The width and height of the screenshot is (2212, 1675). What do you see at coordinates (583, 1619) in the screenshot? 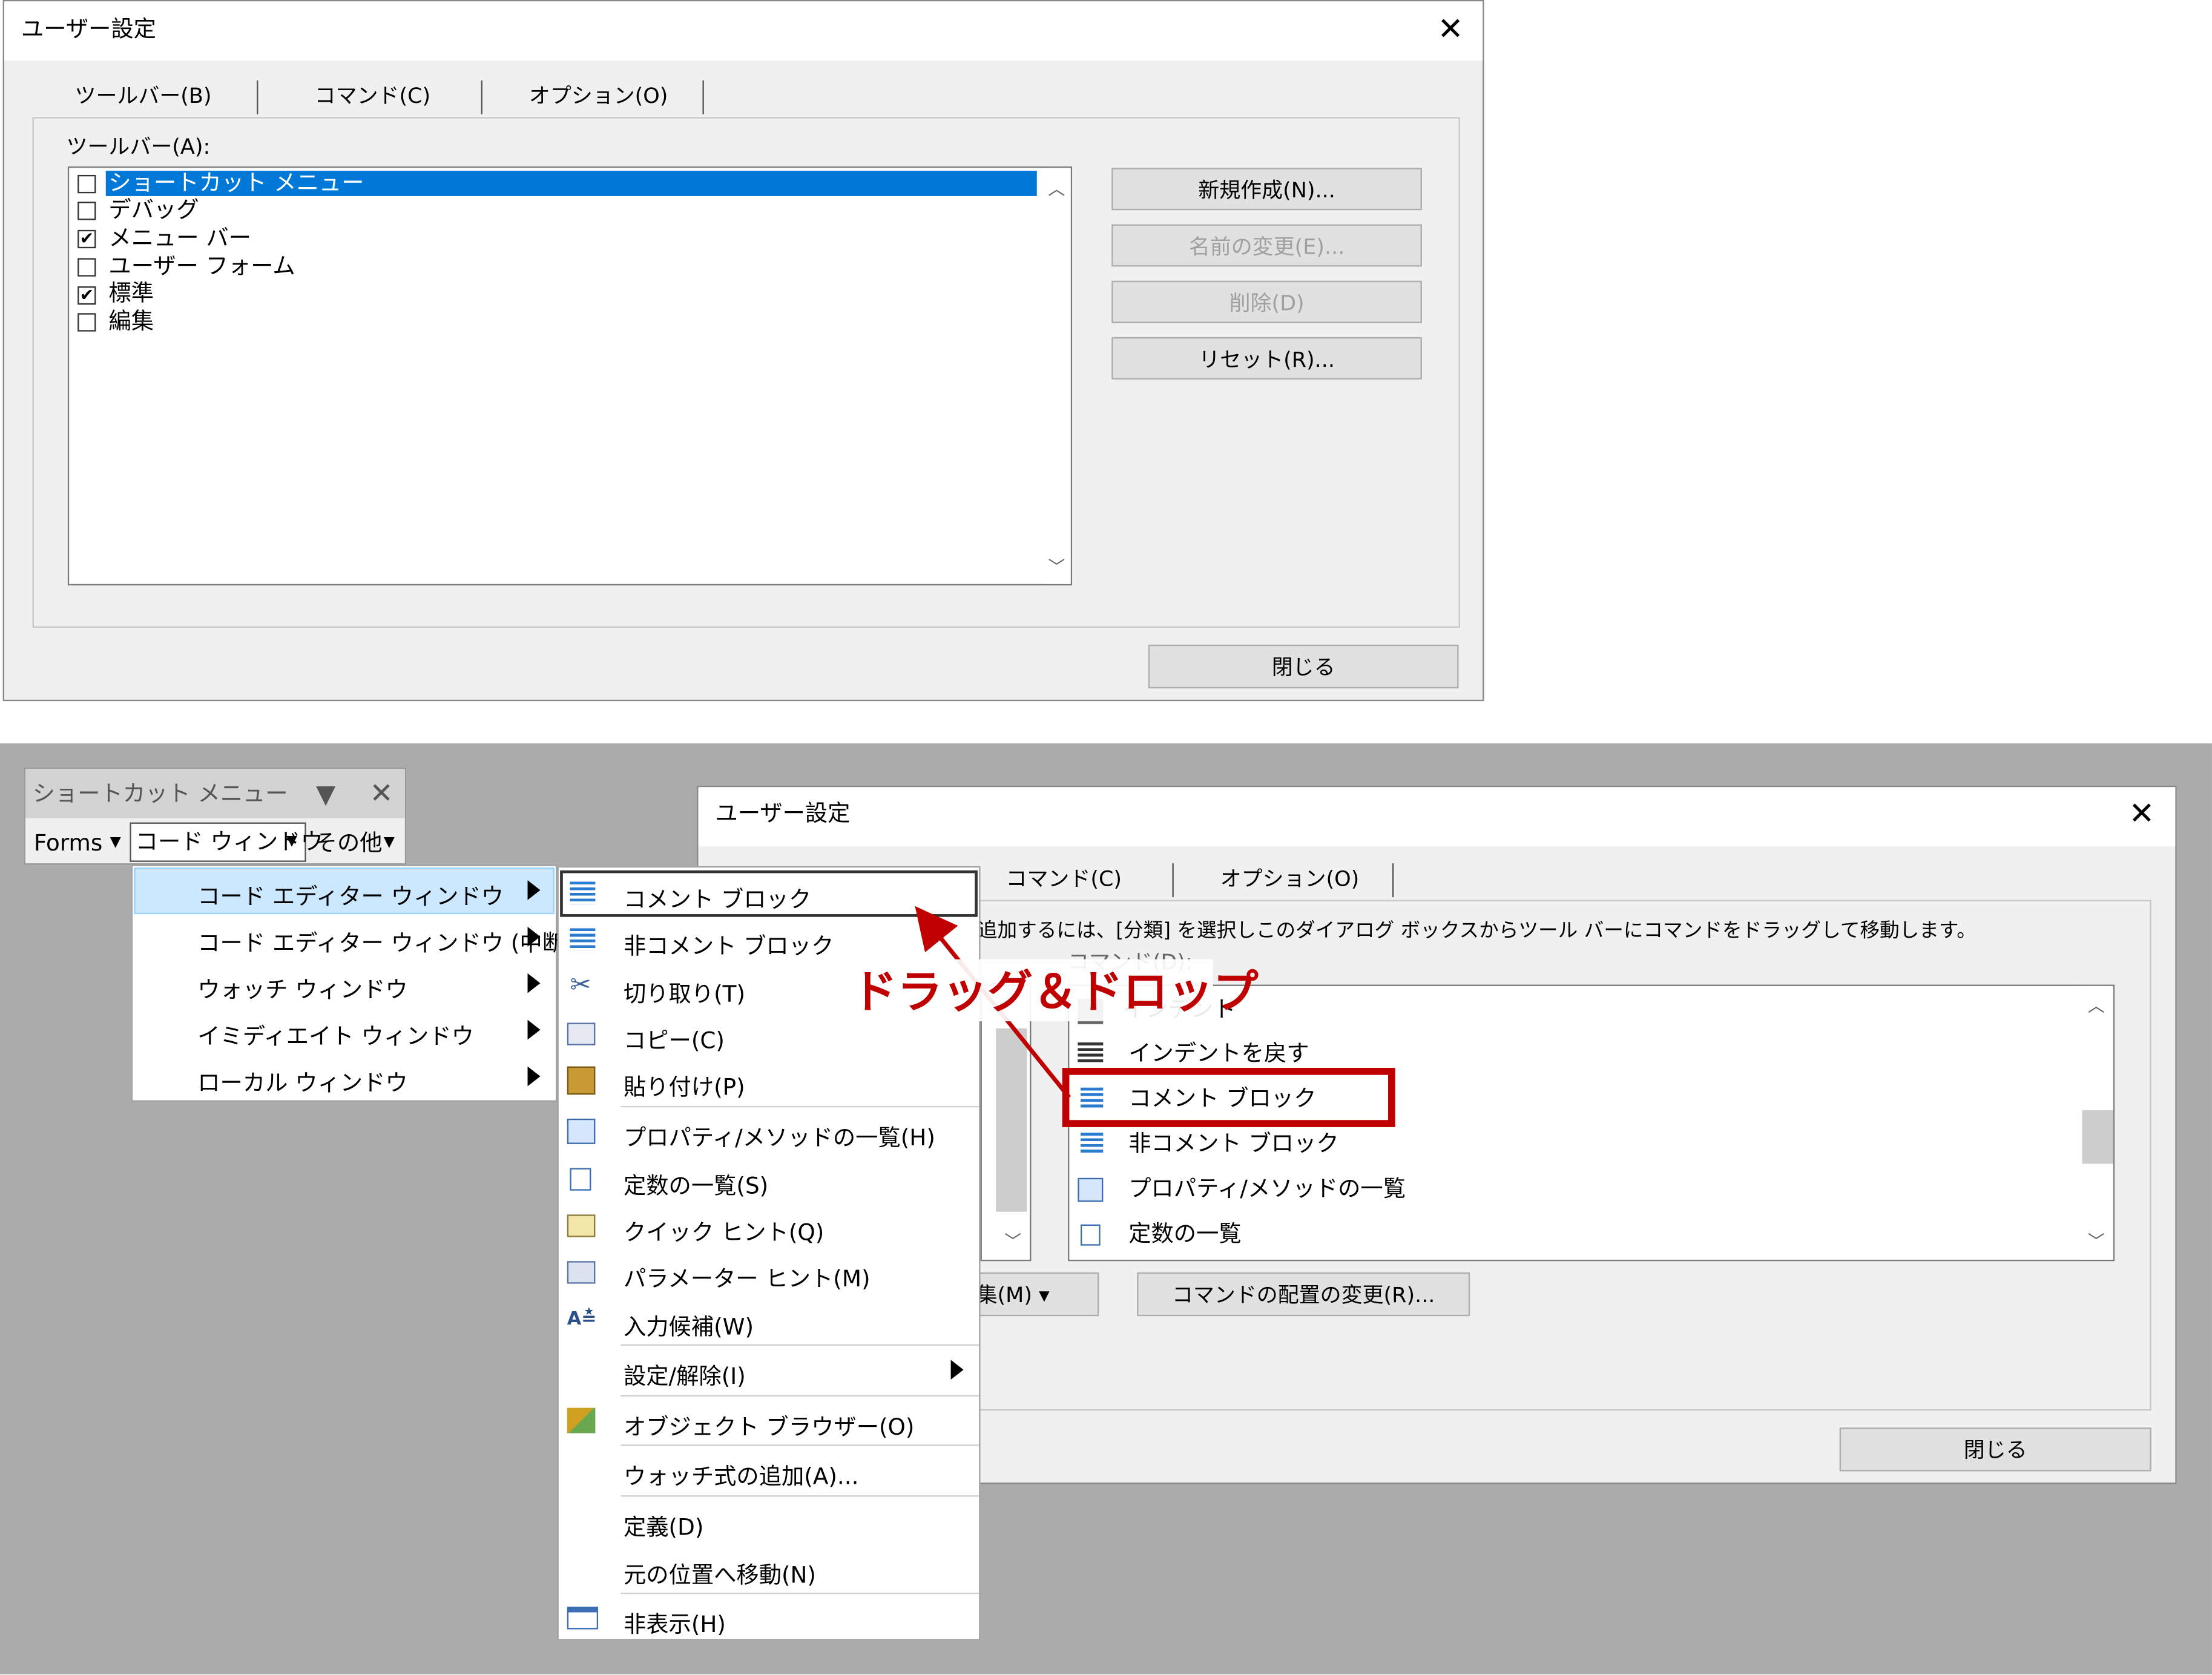
I see `hide-window-icon` at bounding box center [583, 1619].